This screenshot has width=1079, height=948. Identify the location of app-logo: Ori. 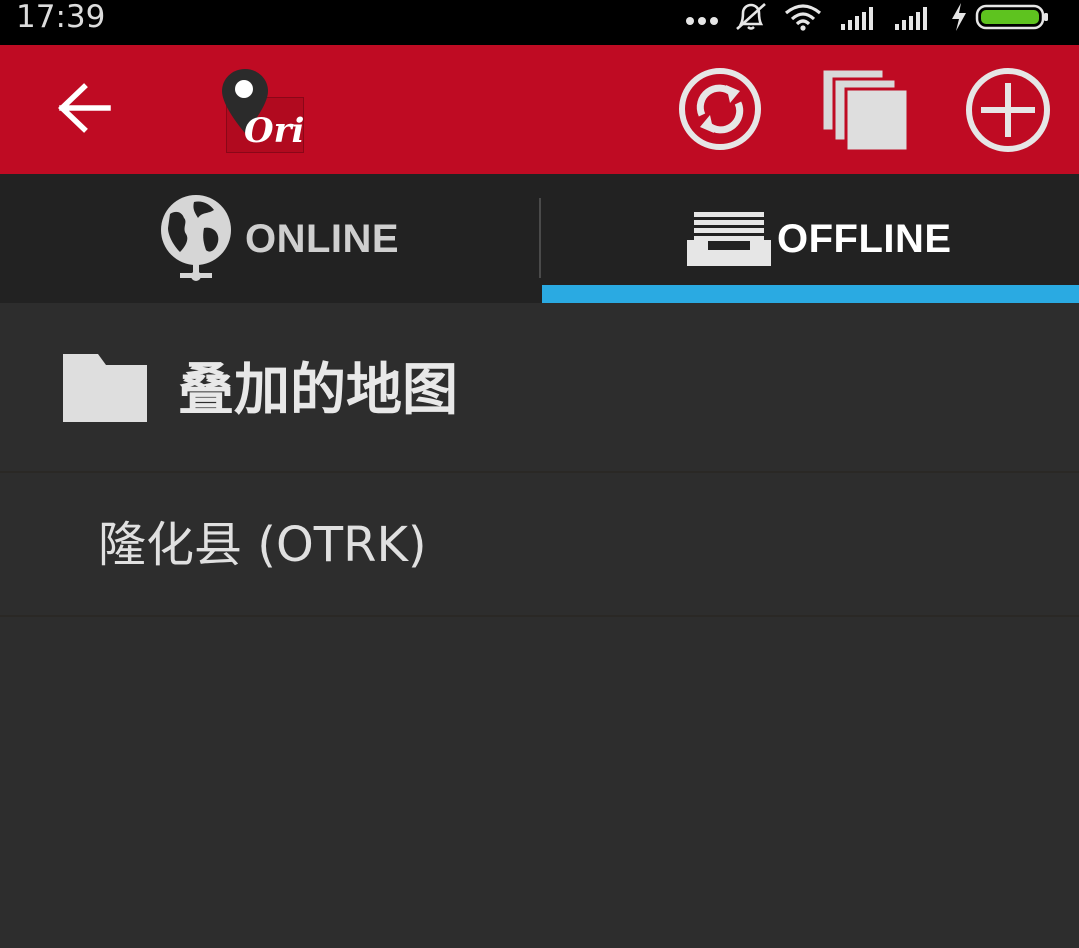
(263, 111).